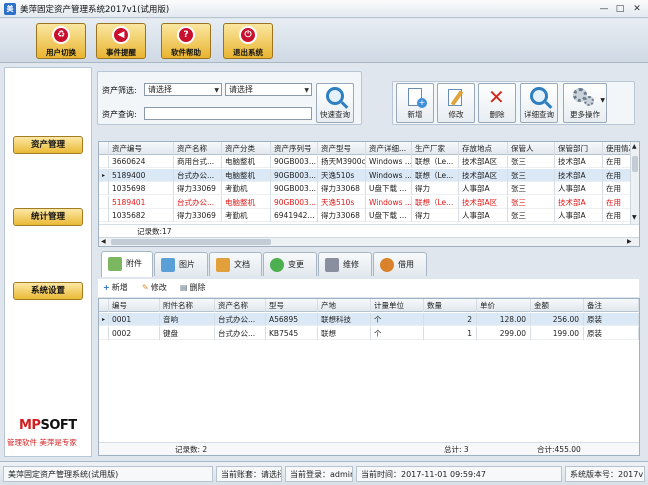 This screenshot has width=648, height=485. What do you see at coordinates (604, 9) in the screenshot?
I see `minimize-button: —` at bounding box center [604, 9].